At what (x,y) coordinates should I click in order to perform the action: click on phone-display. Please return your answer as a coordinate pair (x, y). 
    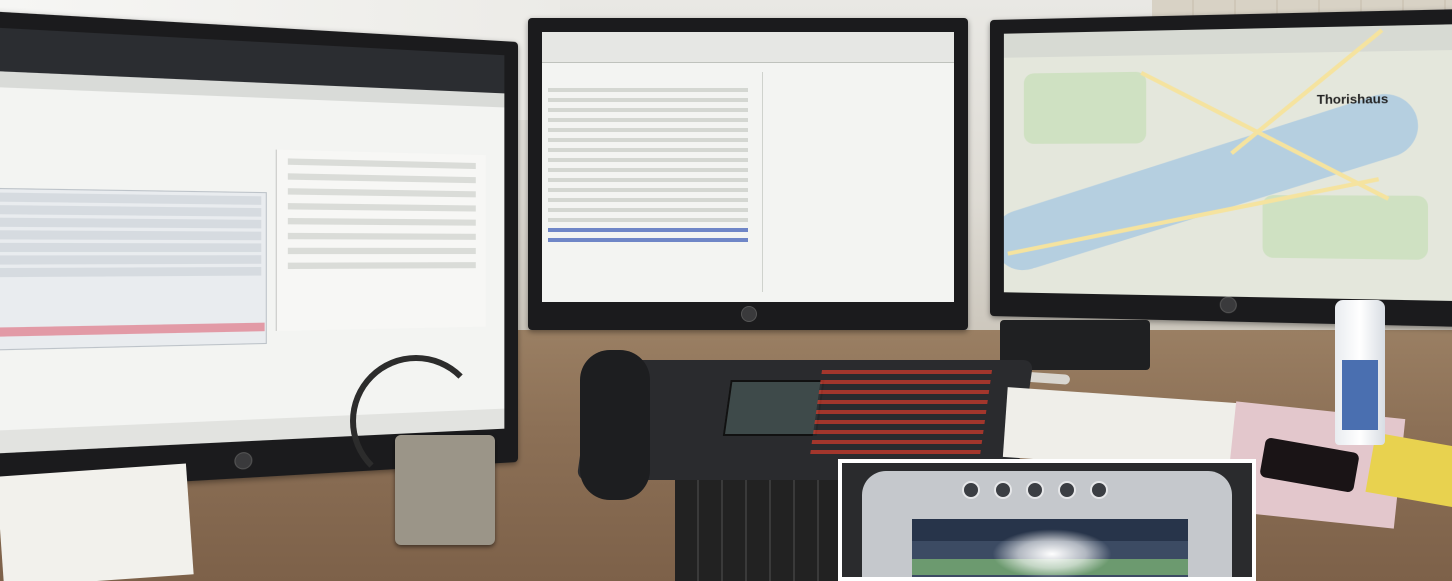
    Looking at the image, I should click on (773, 408).